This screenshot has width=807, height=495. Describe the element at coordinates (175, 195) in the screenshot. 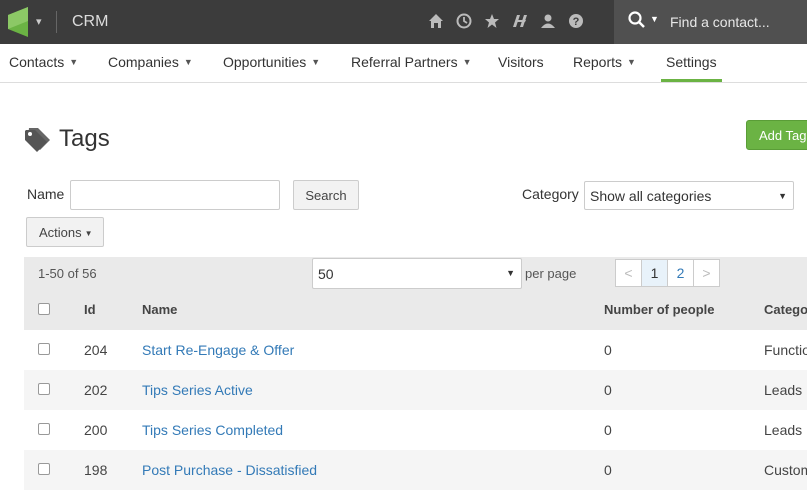

I see `name-filter-input` at that location.